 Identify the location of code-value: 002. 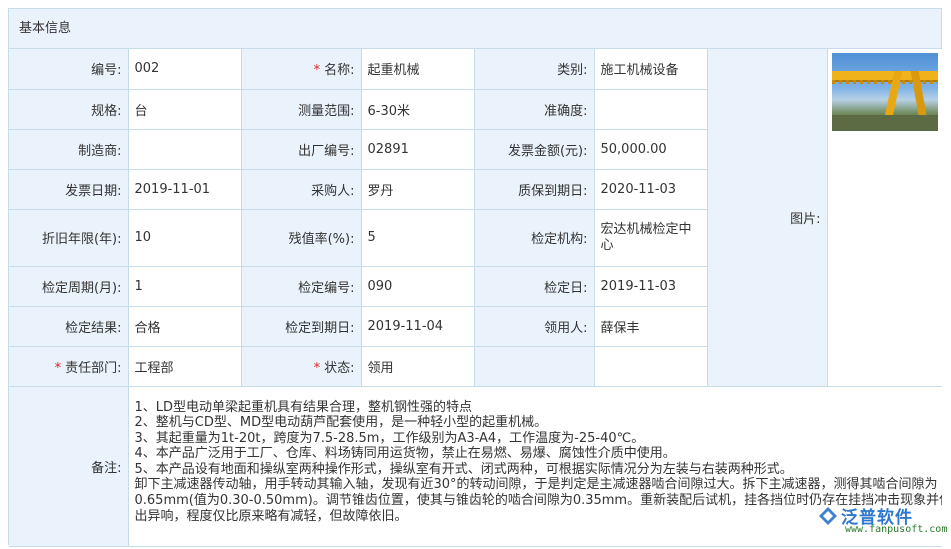
(184, 69).